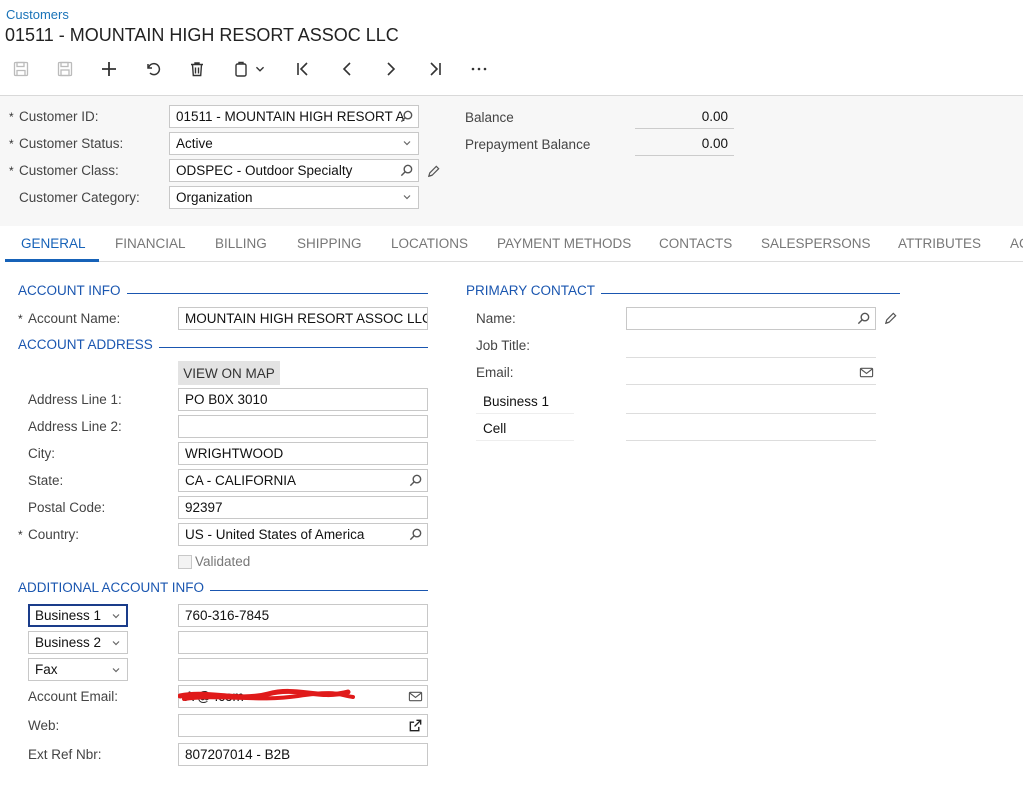 The width and height of the screenshot is (1023, 809). What do you see at coordinates (153, 69) in the screenshot?
I see `undo-icon` at bounding box center [153, 69].